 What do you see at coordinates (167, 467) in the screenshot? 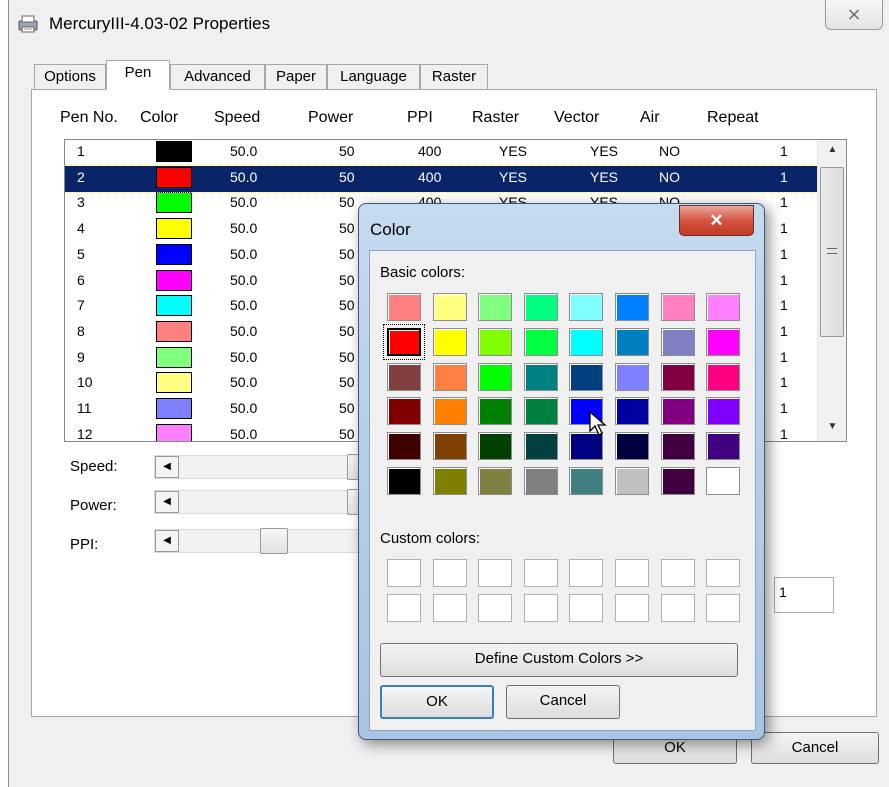
I see `speed-left-arrow-icon: ◀` at bounding box center [167, 467].